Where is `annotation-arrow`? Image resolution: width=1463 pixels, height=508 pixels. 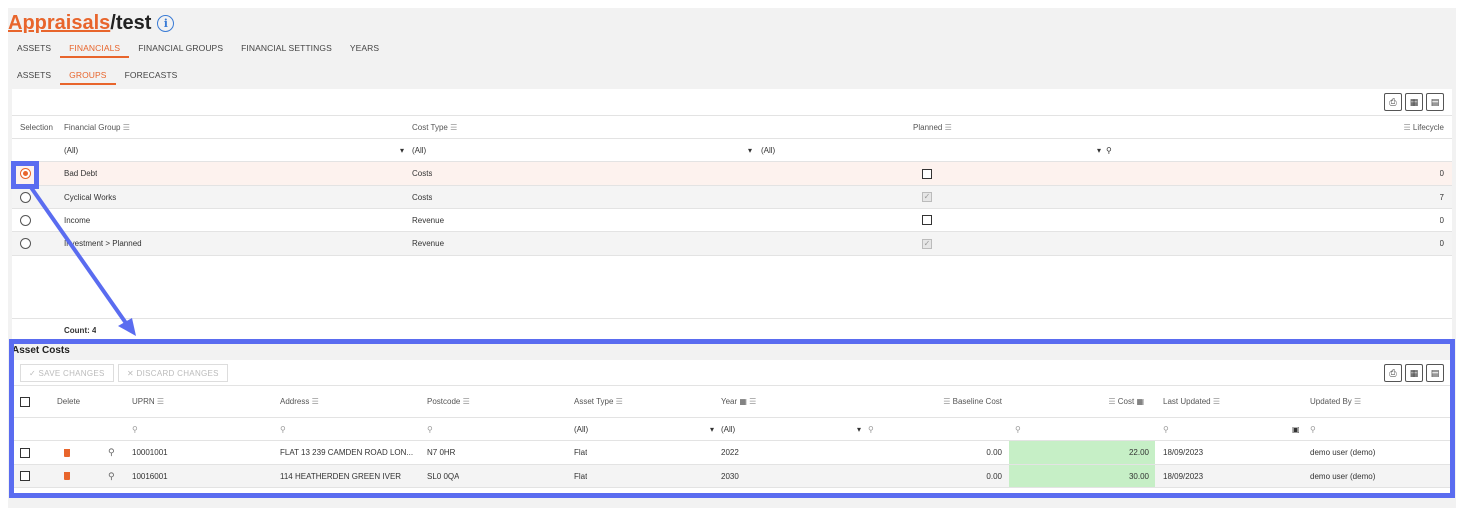
annotation-arrow is located at coordinates (82, 260).